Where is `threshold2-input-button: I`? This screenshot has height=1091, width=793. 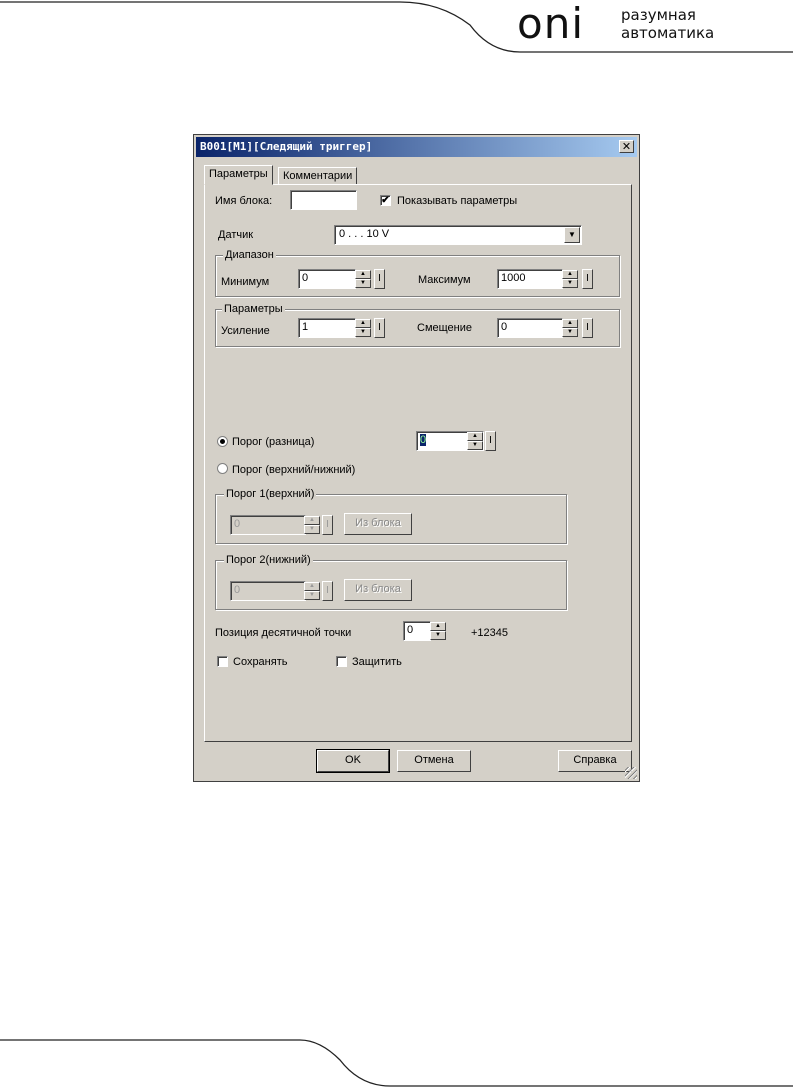 threshold2-input-button: I is located at coordinates (327, 591).